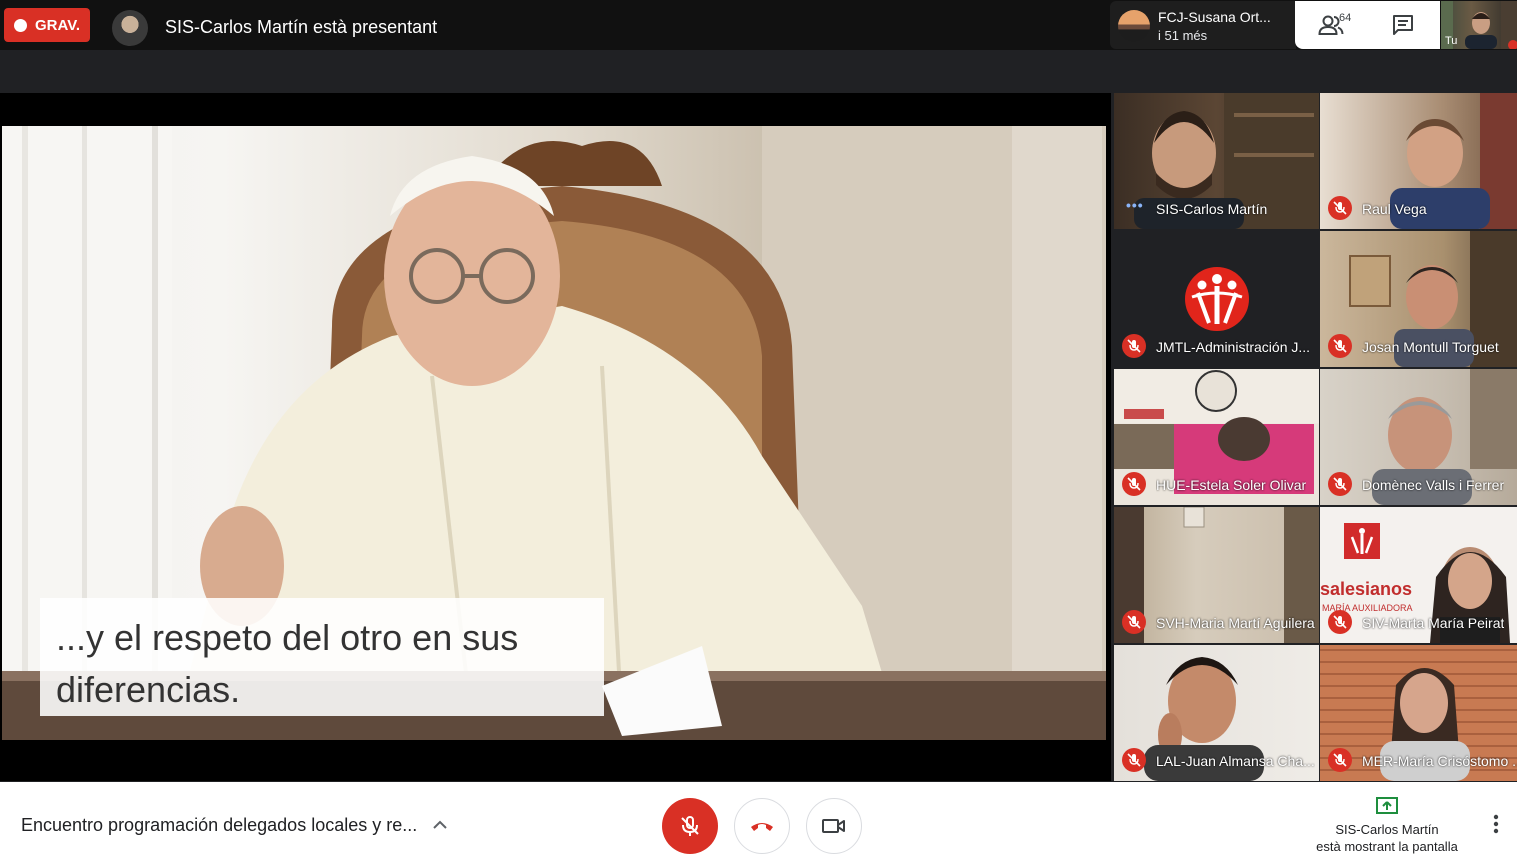 The height and width of the screenshot is (864, 1517). What do you see at coordinates (1433, 485) in the screenshot?
I see `participant-name: Domènec Valls i Ferrer` at bounding box center [1433, 485].